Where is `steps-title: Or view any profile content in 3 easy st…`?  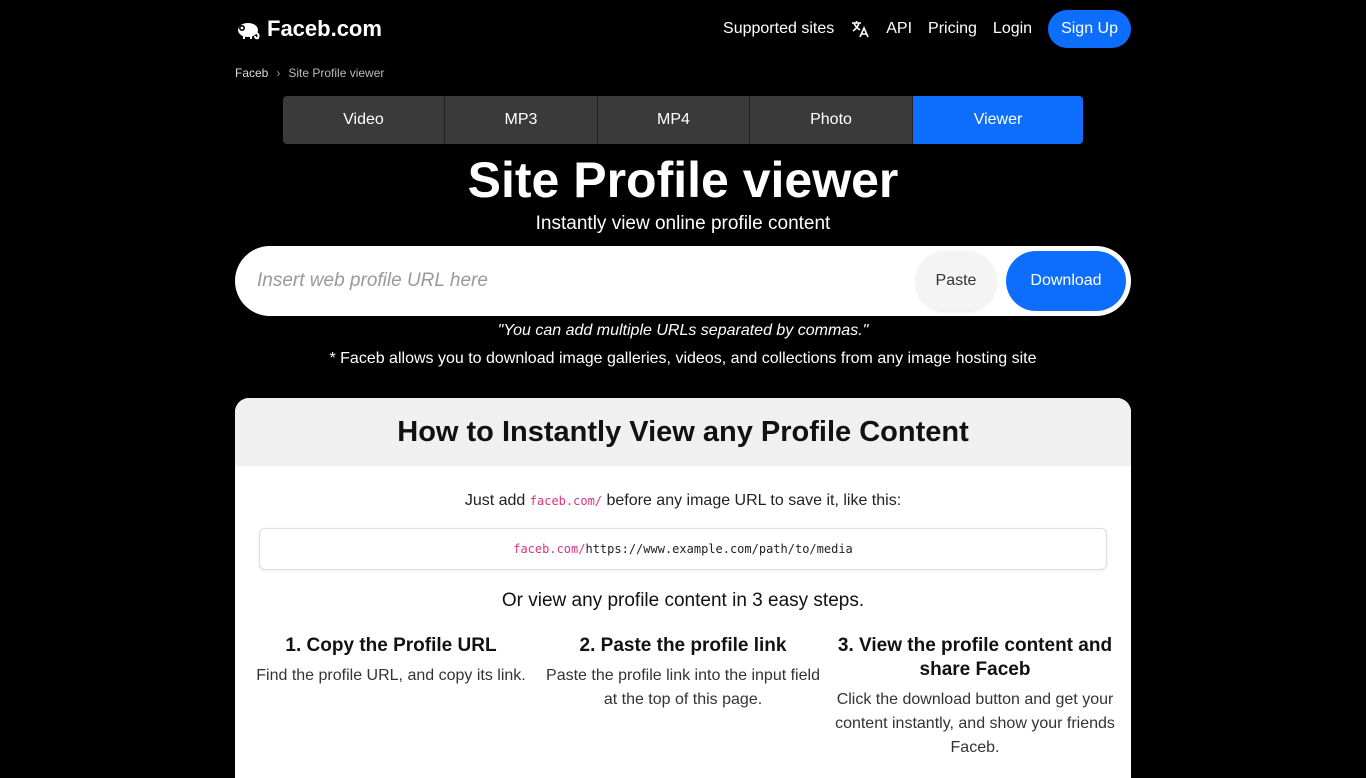
steps-title: Or view any profile content in 3 easy st… is located at coordinates (683, 600).